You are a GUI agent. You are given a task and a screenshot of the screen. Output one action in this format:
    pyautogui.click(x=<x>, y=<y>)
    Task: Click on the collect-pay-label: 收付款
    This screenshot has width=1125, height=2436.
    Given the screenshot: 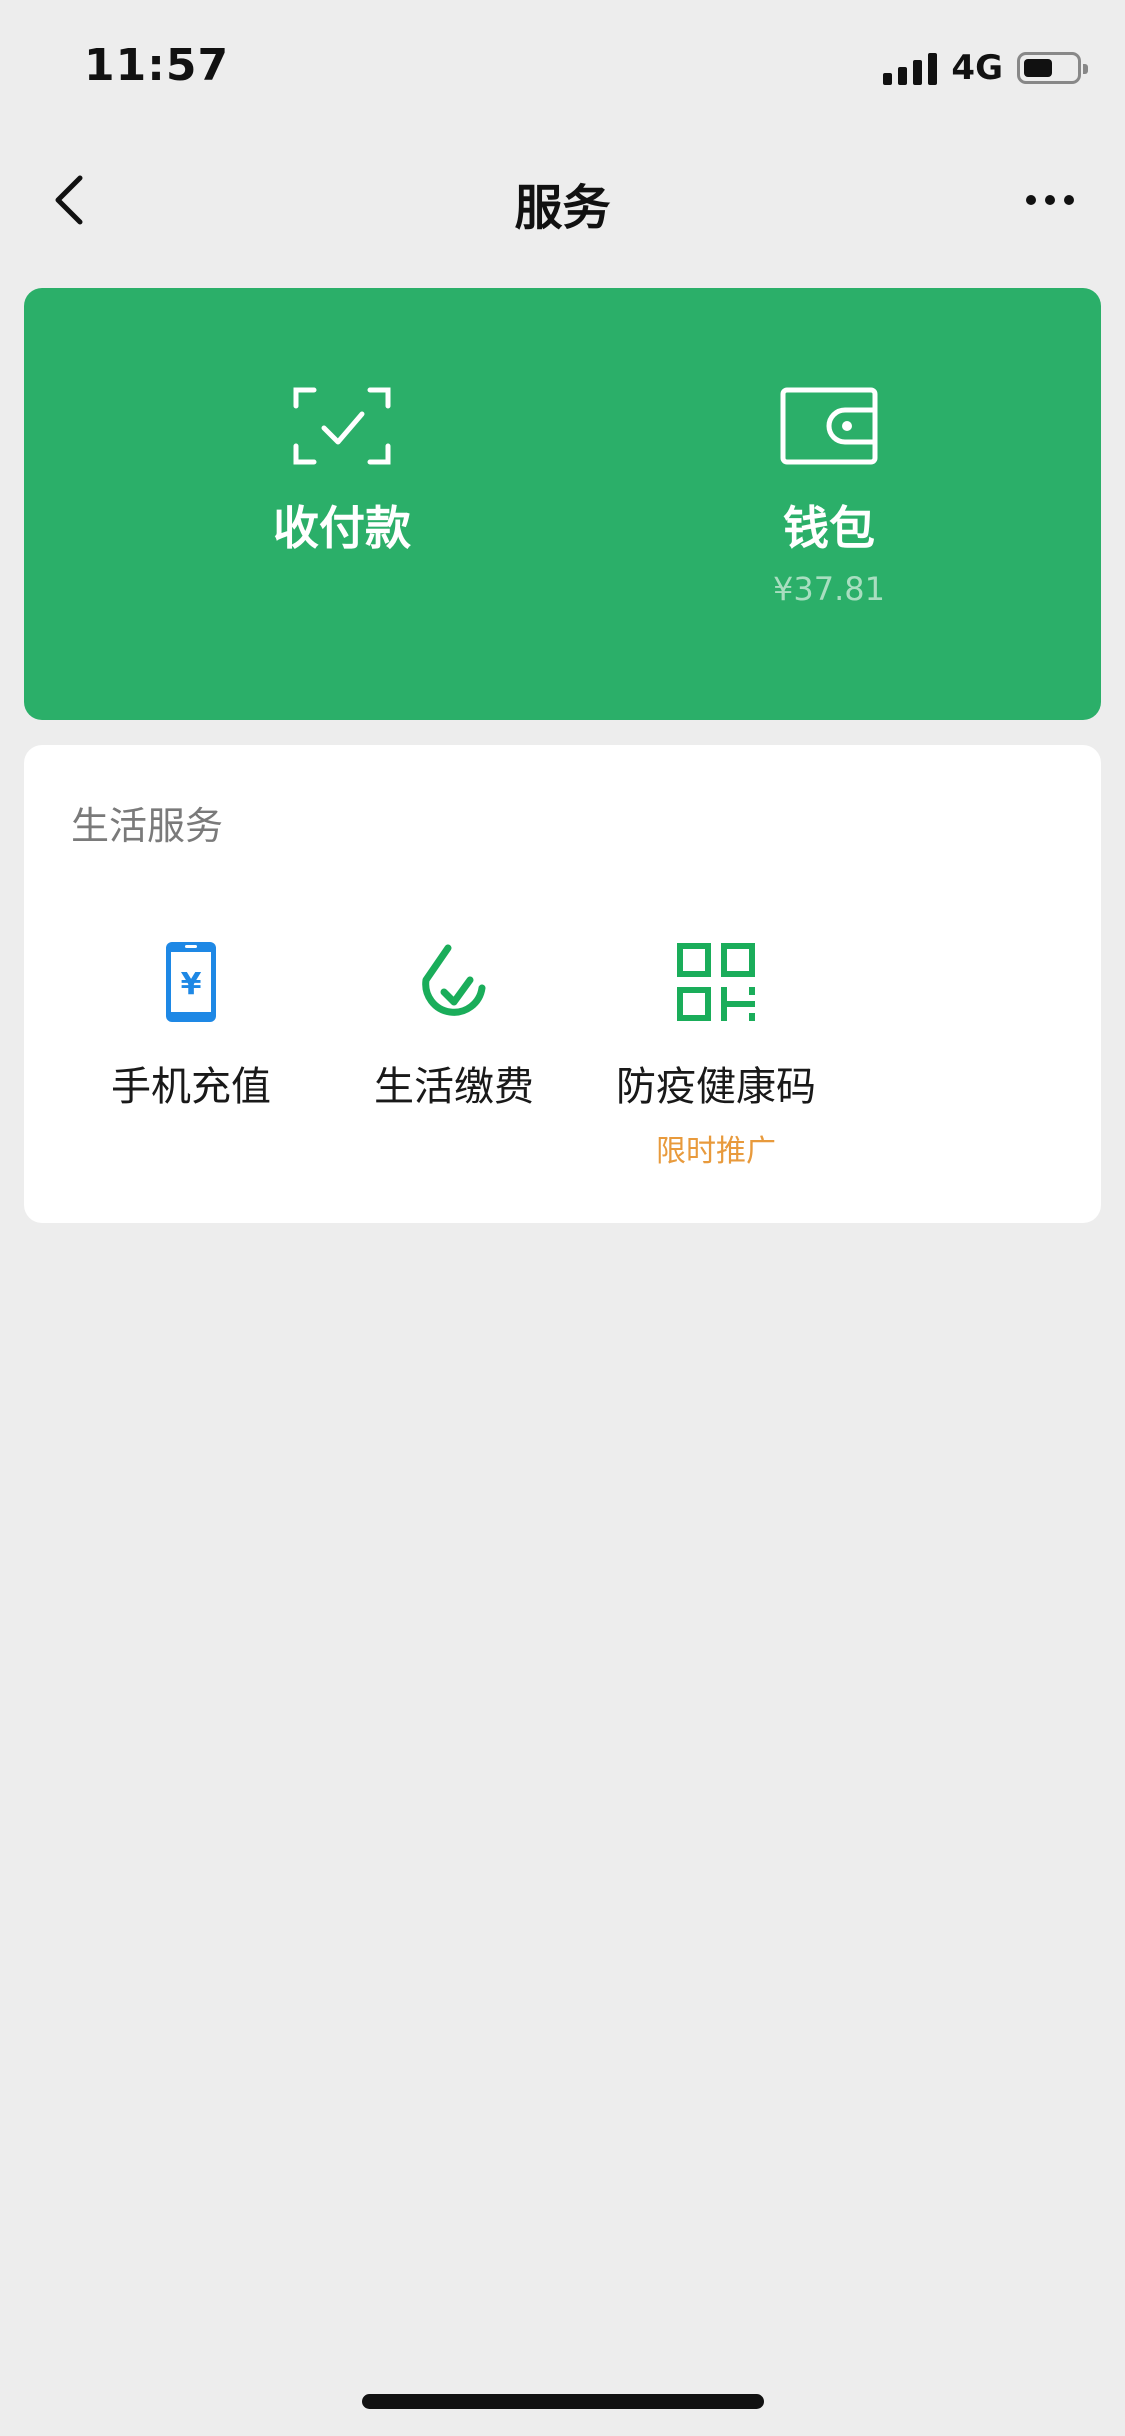 What is the action you would take?
    pyautogui.click(x=342, y=528)
    